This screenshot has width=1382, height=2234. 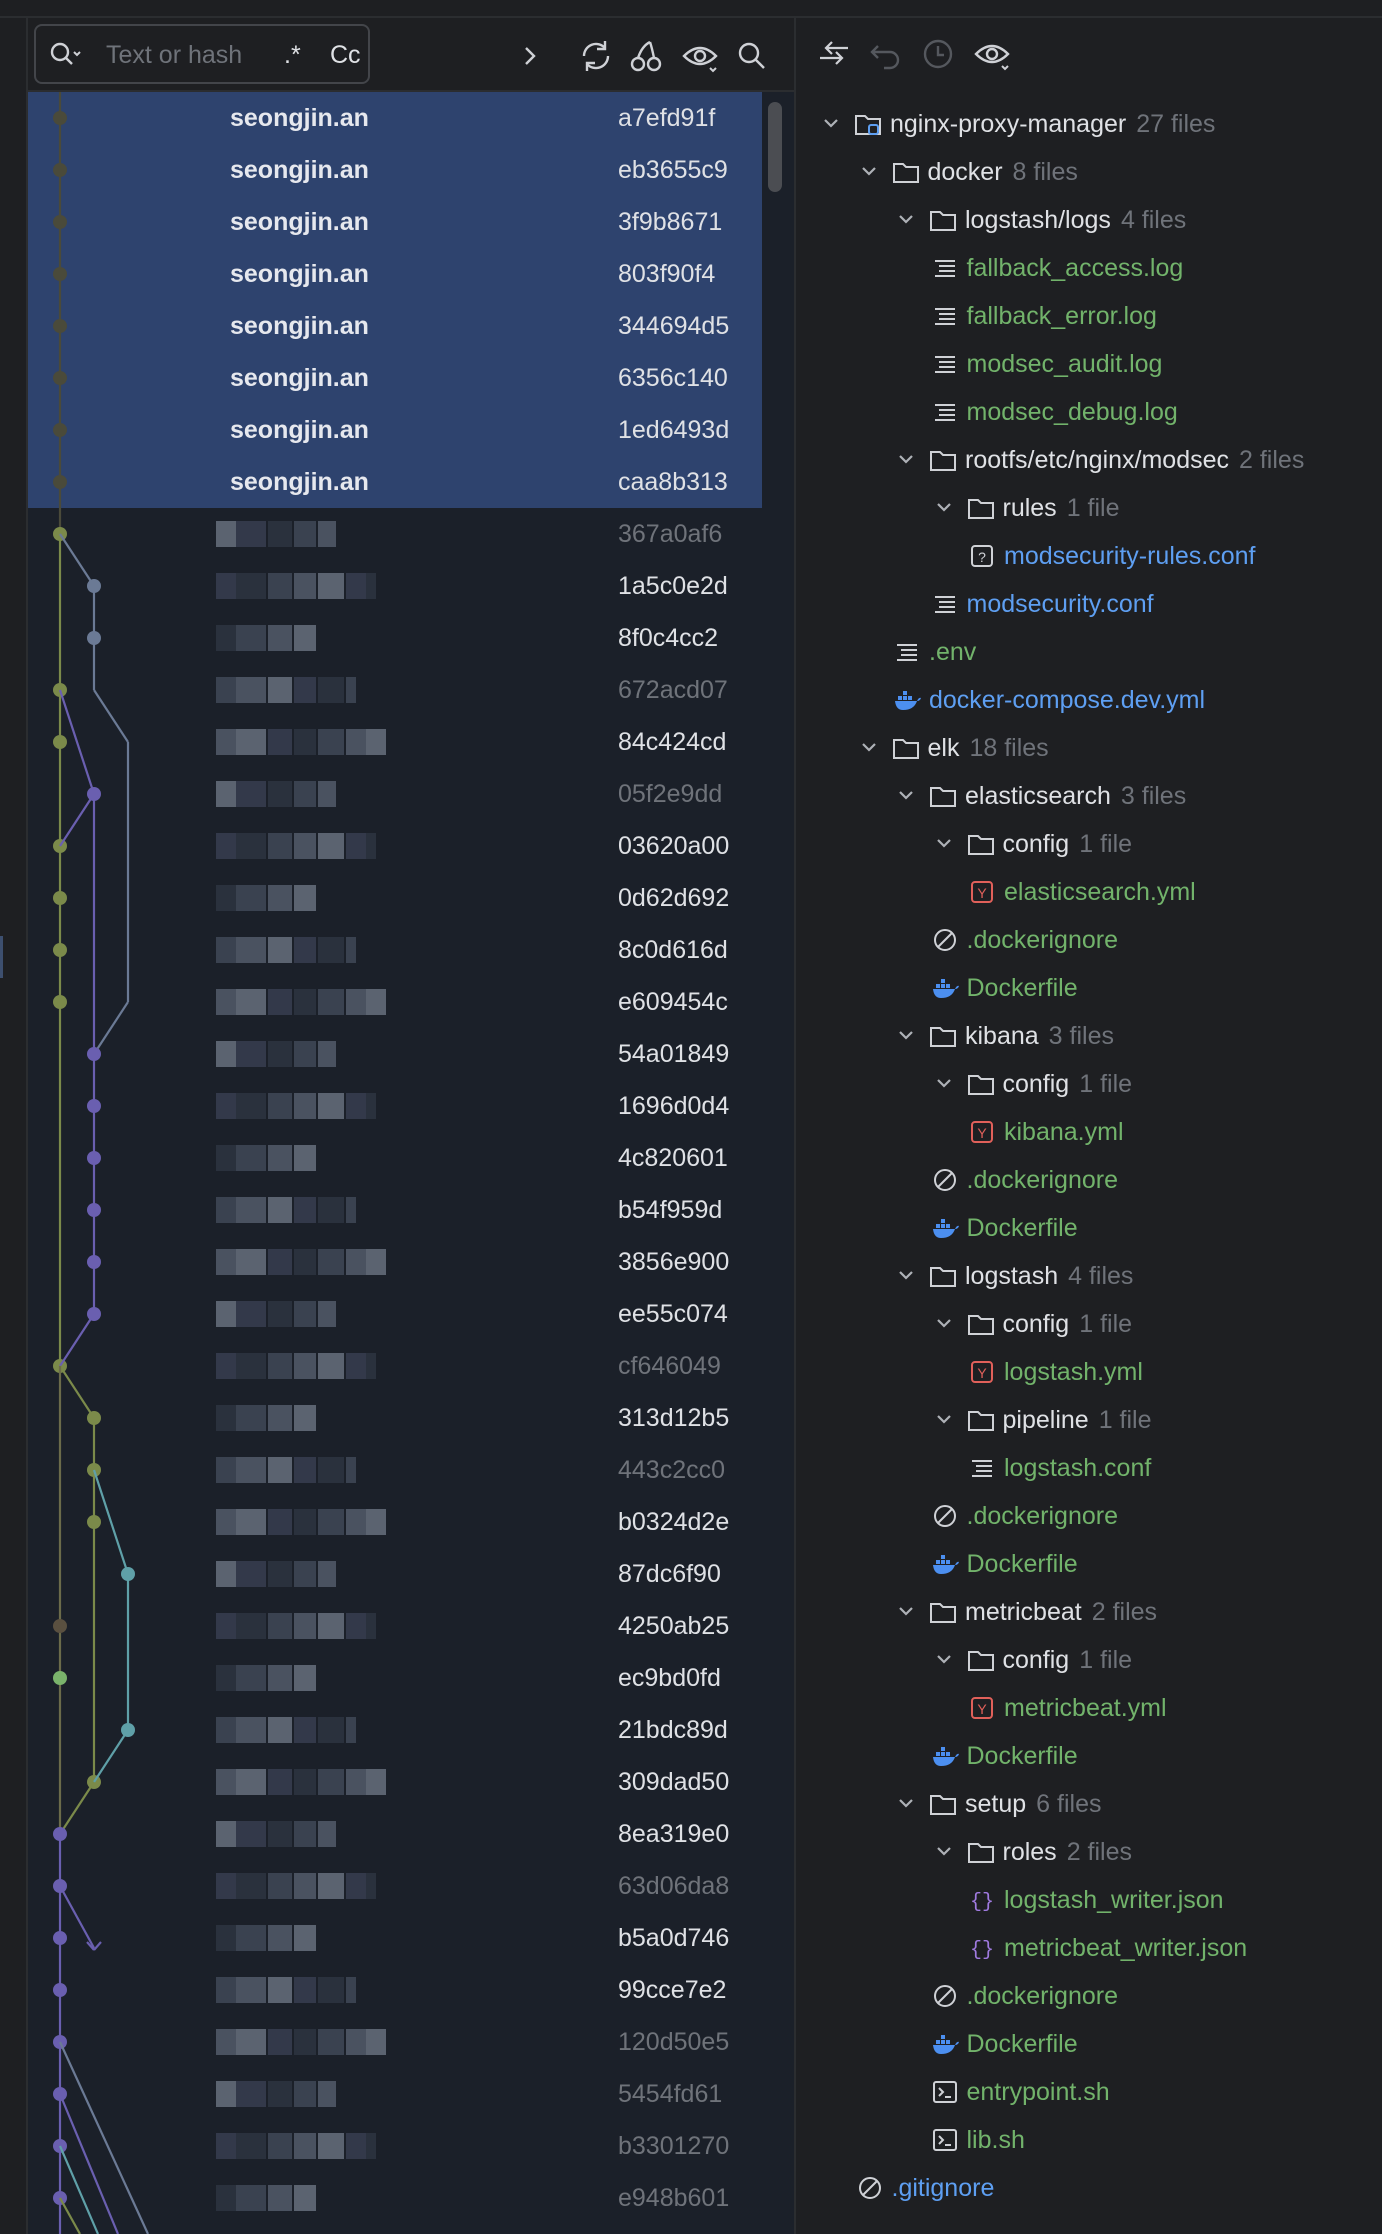 I want to click on match-case-toggle: Cc, so click(x=345, y=55).